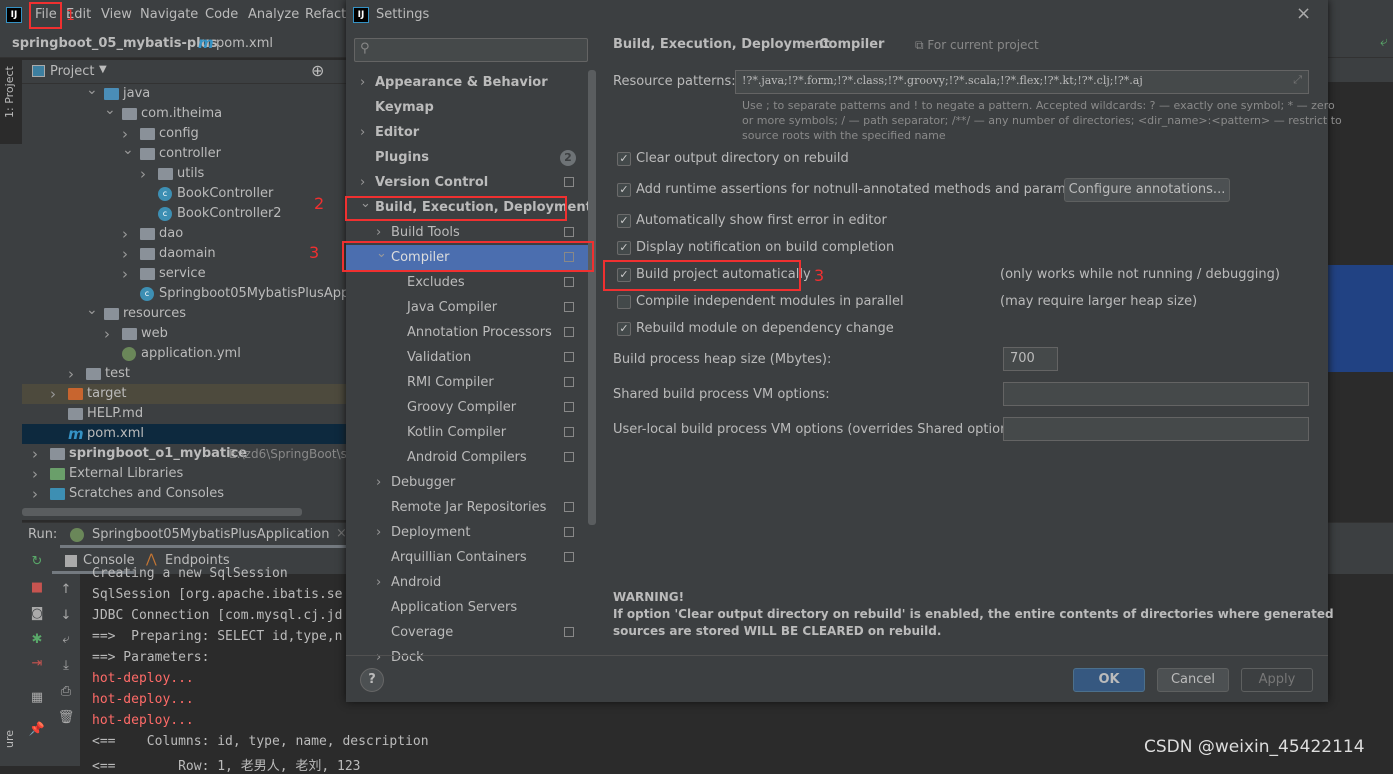 This screenshot has height=774, width=1393. I want to click on settings-search-input: ⚲, so click(471, 50).